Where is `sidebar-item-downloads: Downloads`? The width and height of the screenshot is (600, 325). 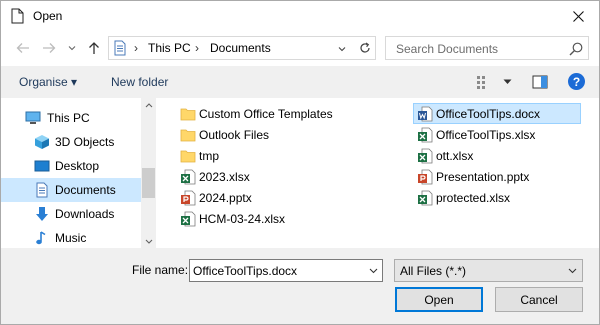 sidebar-item-downloads: Downloads is located at coordinates (71, 214).